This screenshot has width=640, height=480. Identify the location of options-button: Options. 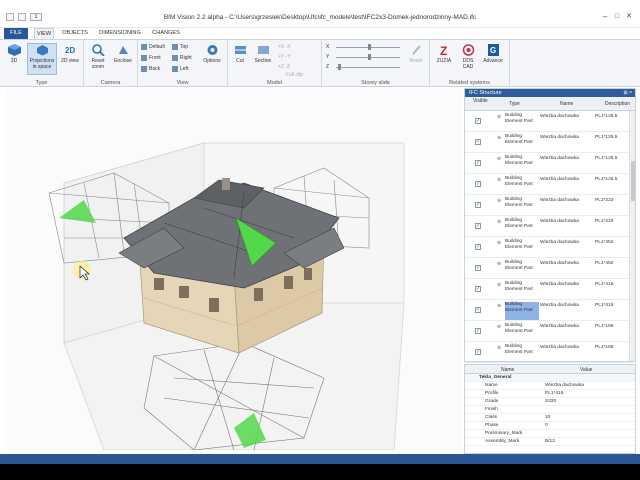
(212, 54).